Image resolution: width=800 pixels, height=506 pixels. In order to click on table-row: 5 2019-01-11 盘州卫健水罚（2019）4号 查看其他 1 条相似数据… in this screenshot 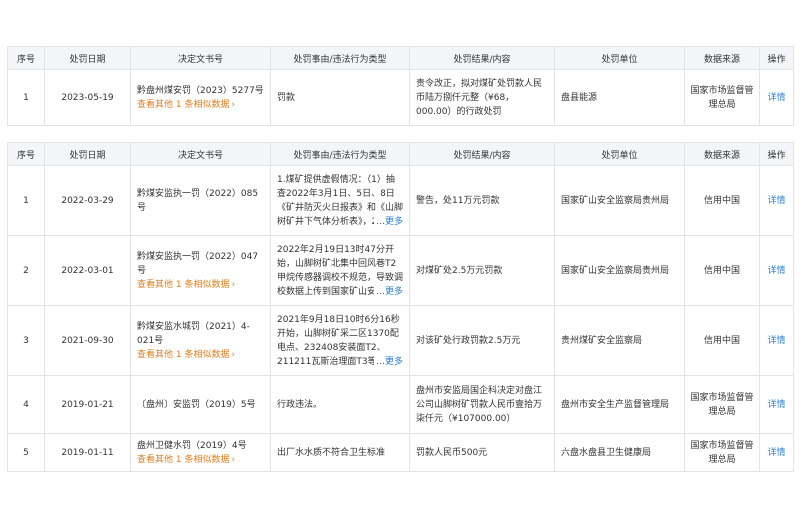, I will do `click(400, 452)`.